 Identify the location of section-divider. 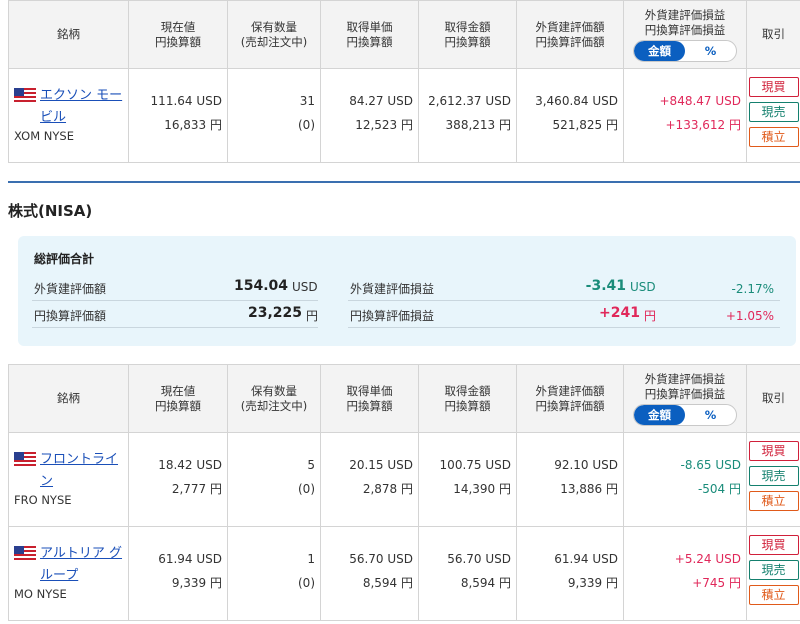
(404, 182).